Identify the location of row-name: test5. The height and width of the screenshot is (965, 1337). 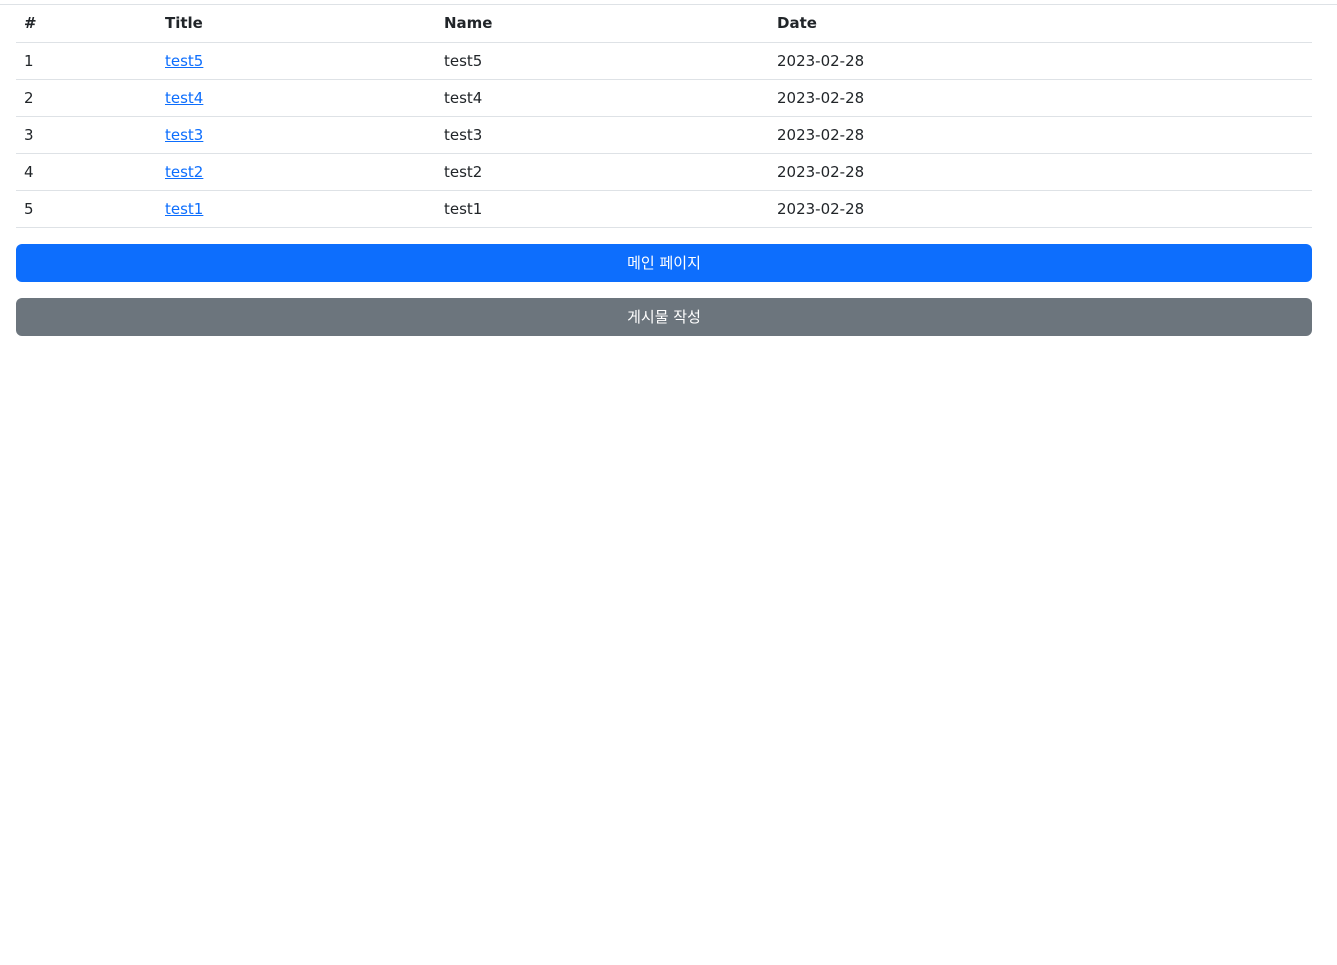
(602, 61).